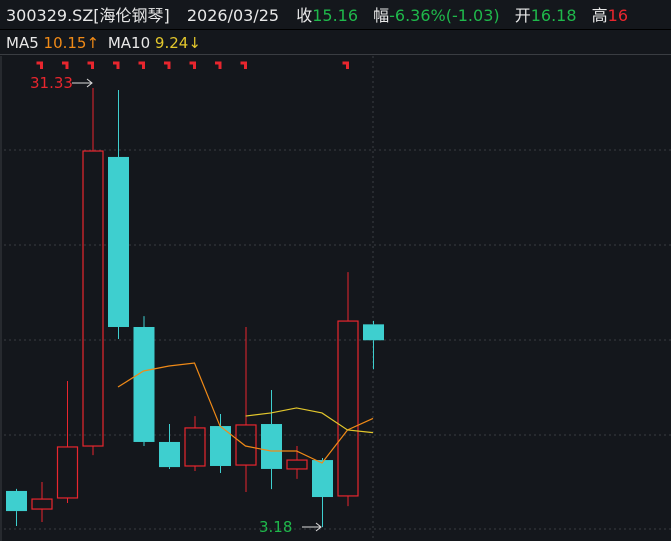  What do you see at coordinates (275, 527) in the screenshot?
I see `min-price-label: 3.18` at bounding box center [275, 527].